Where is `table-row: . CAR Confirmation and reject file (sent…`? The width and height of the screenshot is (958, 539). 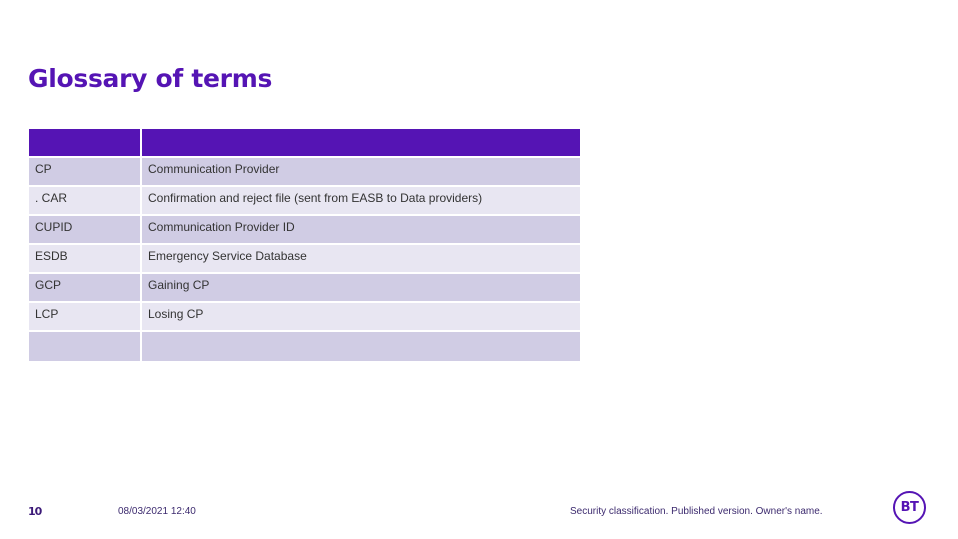
table-row: . CAR Confirmation and reject file (sent… is located at coordinates (304, 200).